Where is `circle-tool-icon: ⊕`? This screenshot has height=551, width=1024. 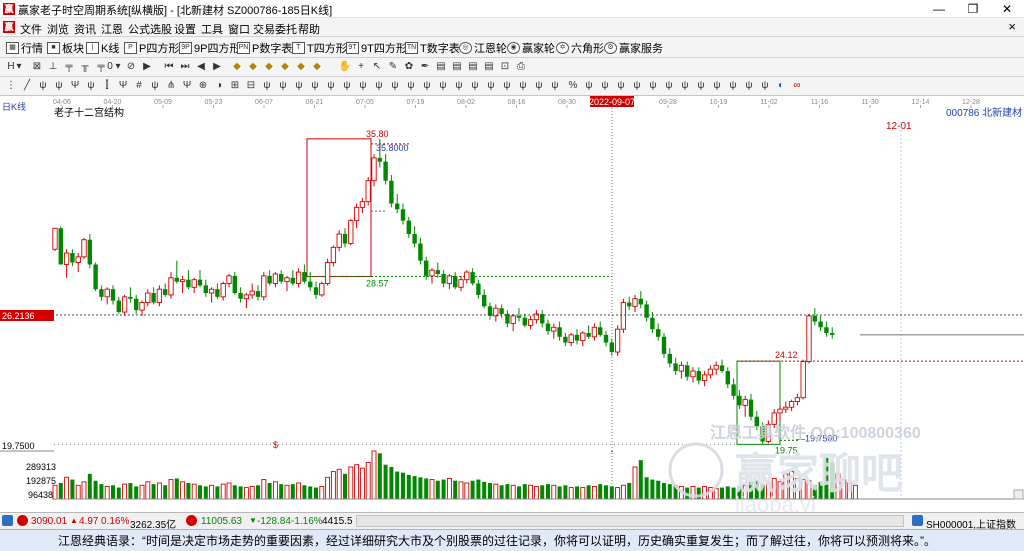
circle-tool-icon: ⊕ is located at coordinates (203, 86).